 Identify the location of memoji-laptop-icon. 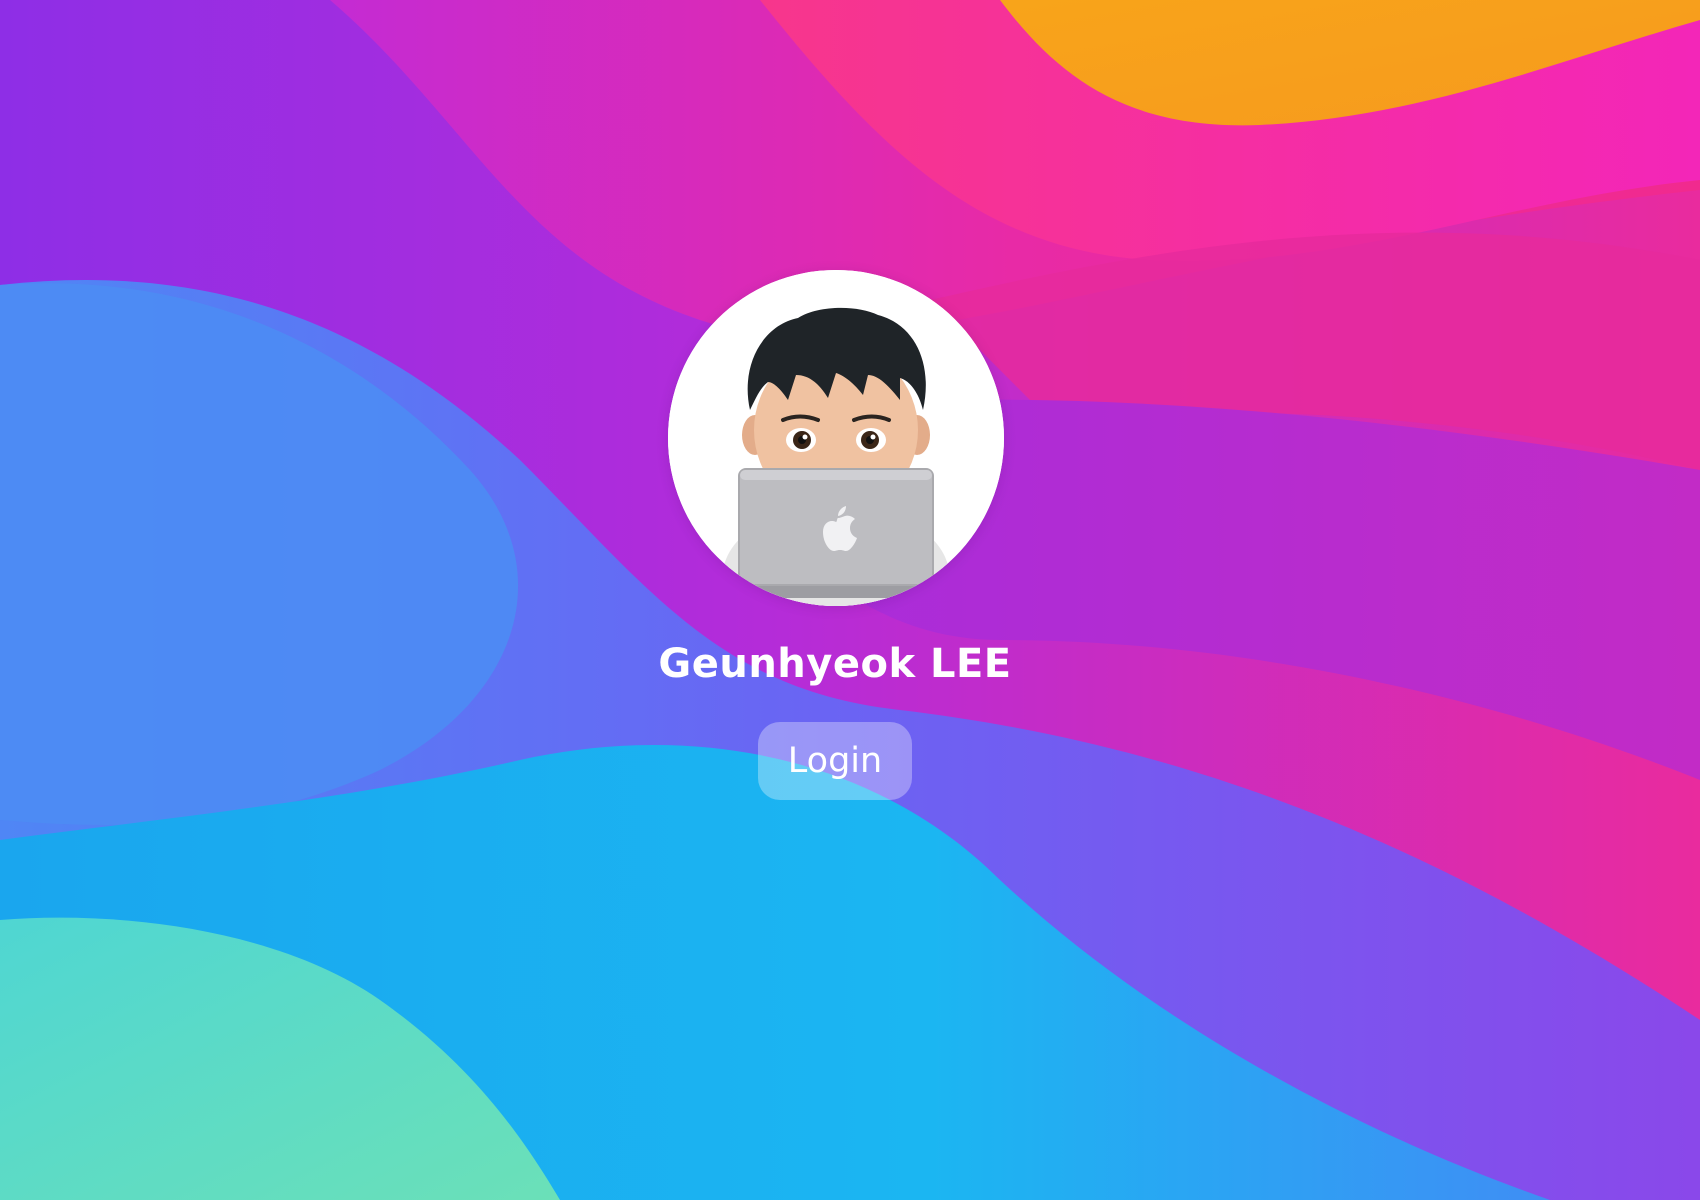
(836, 438).